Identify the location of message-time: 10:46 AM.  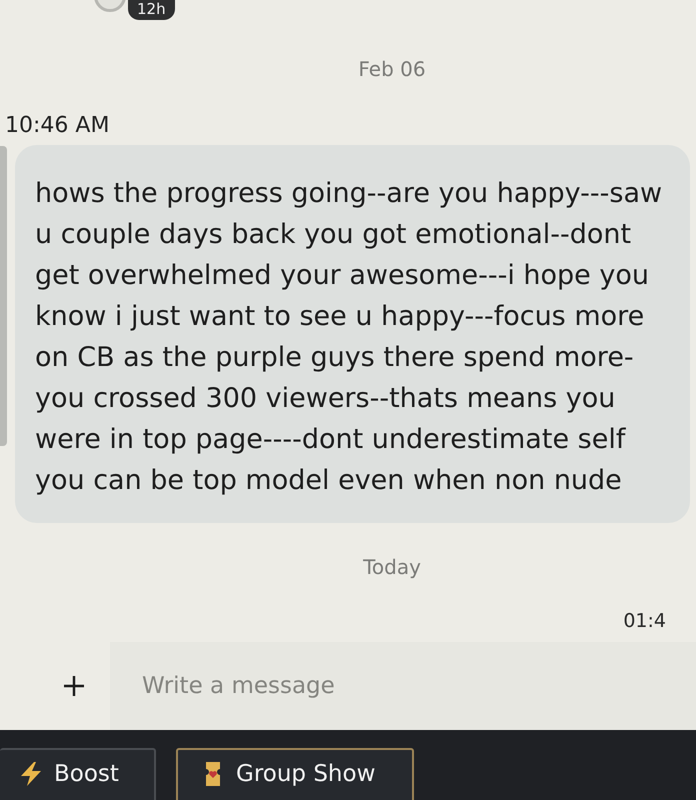
(57, 126).